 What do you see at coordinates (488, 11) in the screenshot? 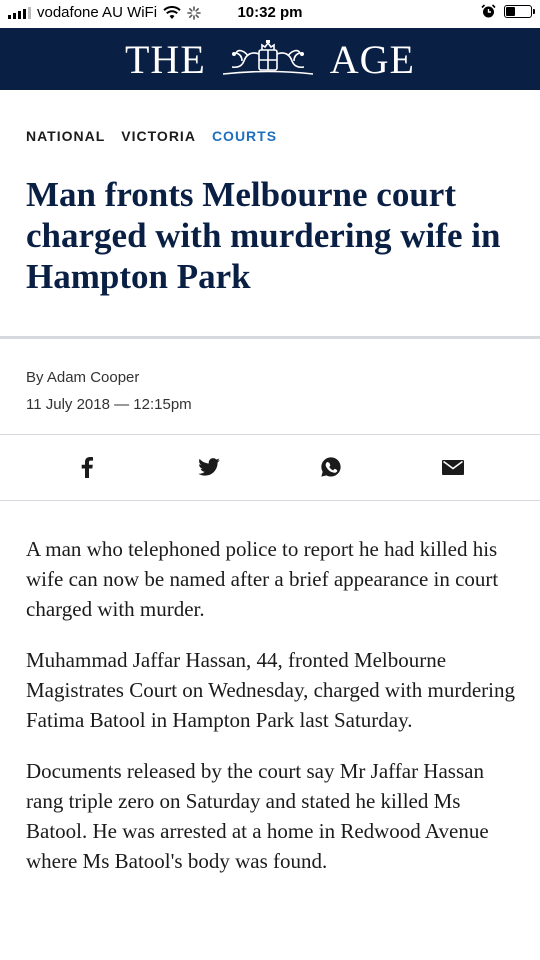
I see `alarm-clock-icon` at bounding box center [488, 11].